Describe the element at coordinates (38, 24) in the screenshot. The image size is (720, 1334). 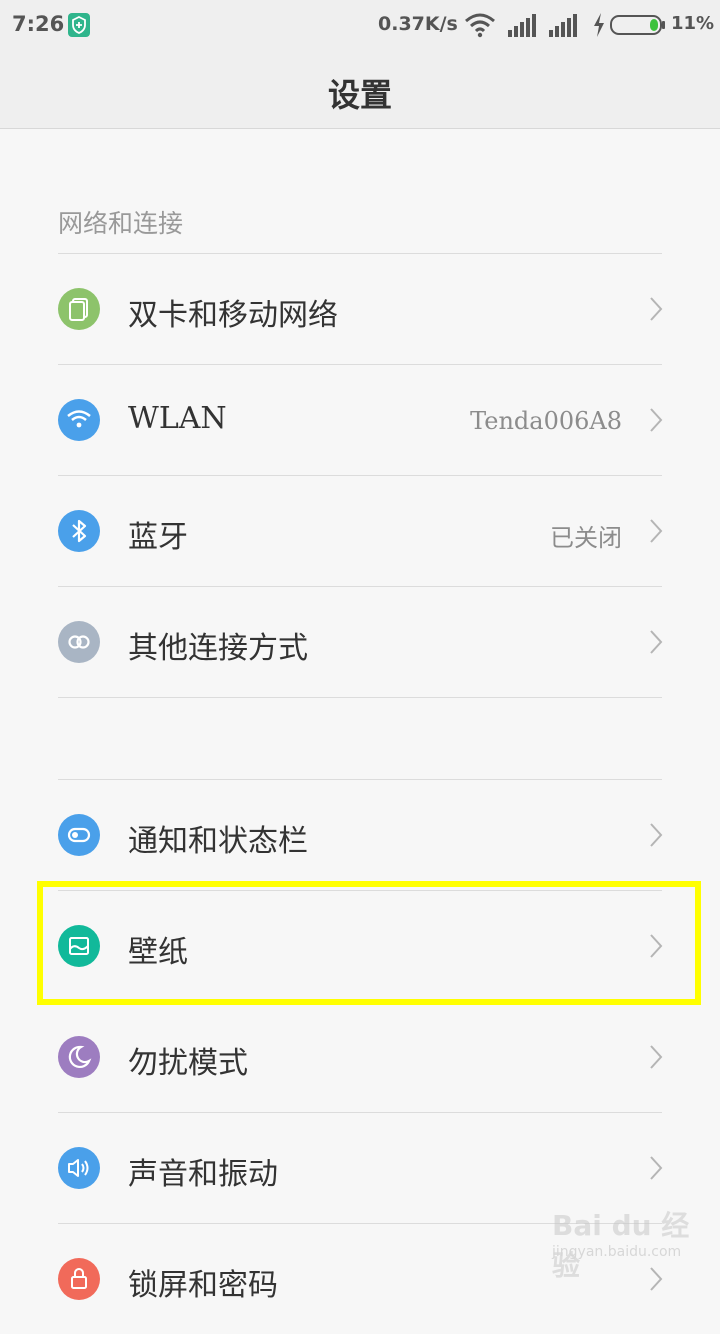
I see `clock: 7:26` at that location.